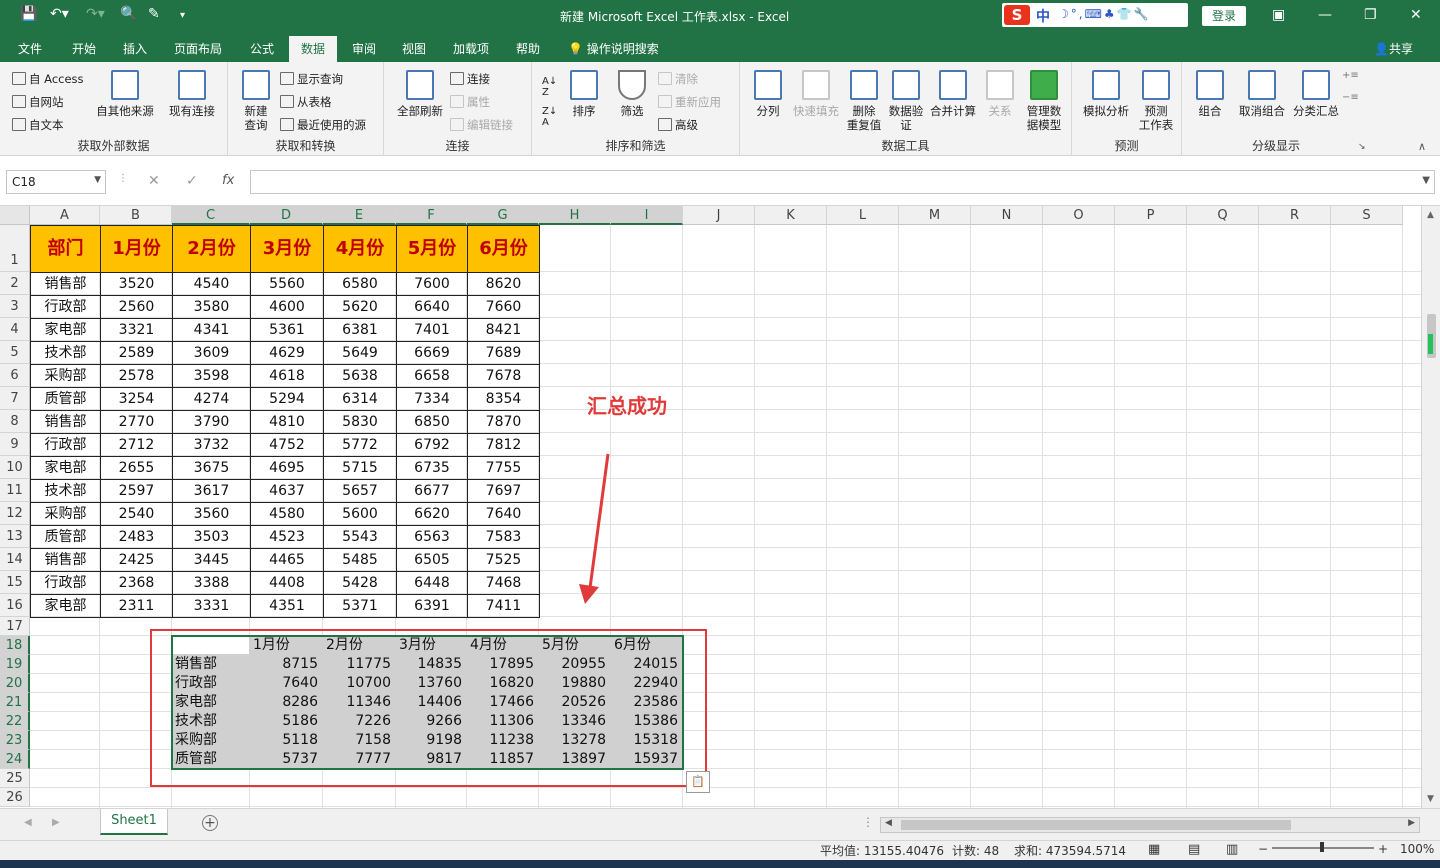 Image resolution: width=1440 pixels, height=868 pixels. Describe the element at coordinates (154, 14) in the screenshot. I see `customize-icon: ✎` at that location.